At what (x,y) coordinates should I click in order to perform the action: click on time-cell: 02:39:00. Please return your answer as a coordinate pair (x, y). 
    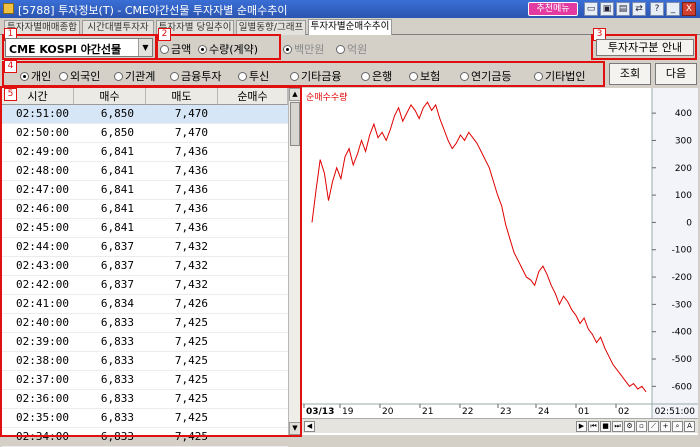
    Looking at the image, I should click on (42, 341).